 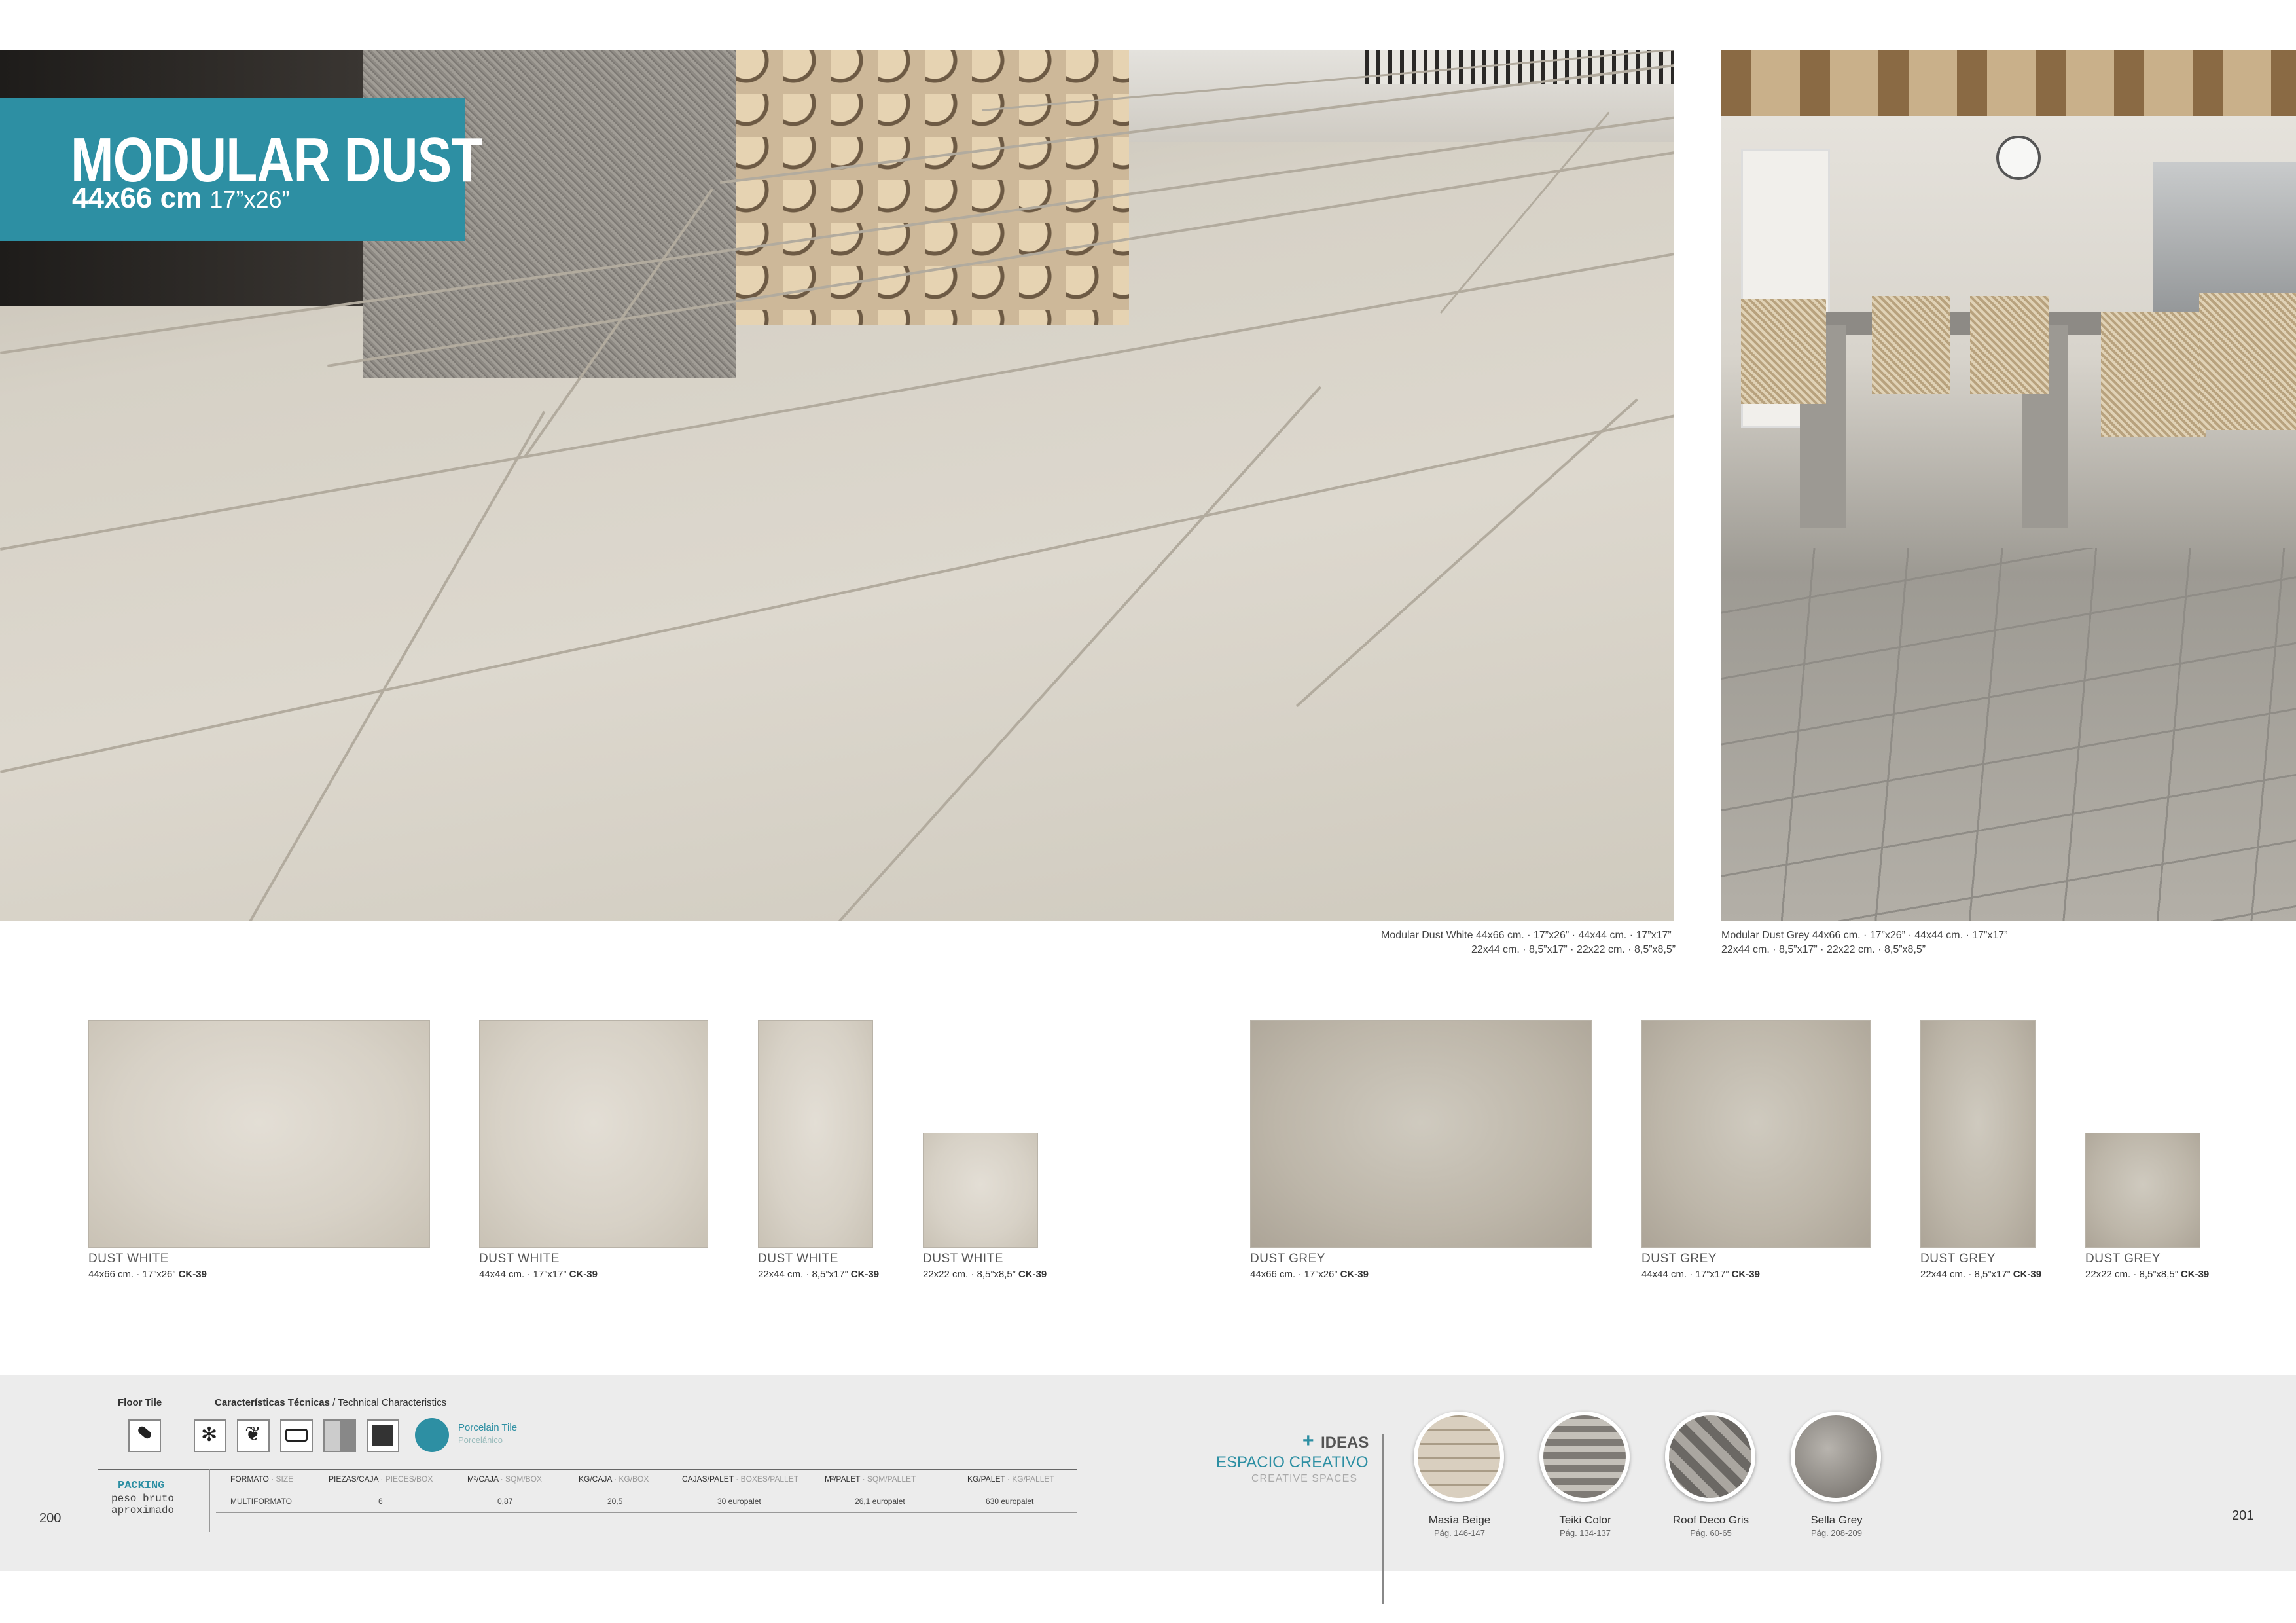 I want to click on swatch-dust-grey-22x22, so click(x=2142, y=1190).